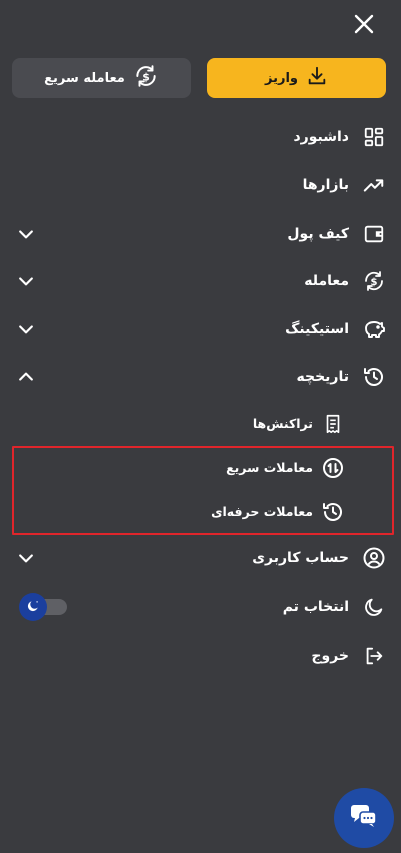 The height and width of the screenshot is (853, 401). What do you see at coordinates (374, 558) in the screenshot?
I see `user-circle-icon` at bounding box center [374, 558].